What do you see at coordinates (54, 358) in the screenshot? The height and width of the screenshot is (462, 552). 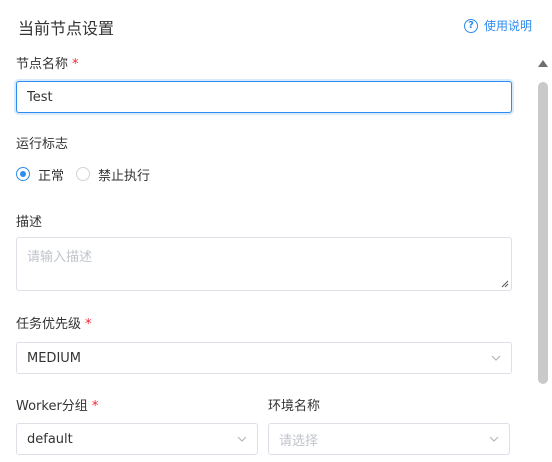 I see `task-priority-value: MEDIUM` at bounding box center [54, 358].